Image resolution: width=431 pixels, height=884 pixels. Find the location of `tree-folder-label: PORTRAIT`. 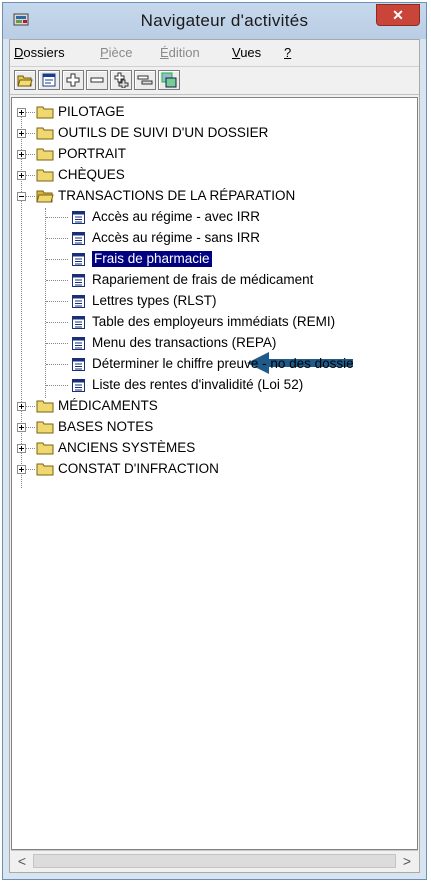

tree-folder-label: PORTRAIT is located at coordinates (92, 153).